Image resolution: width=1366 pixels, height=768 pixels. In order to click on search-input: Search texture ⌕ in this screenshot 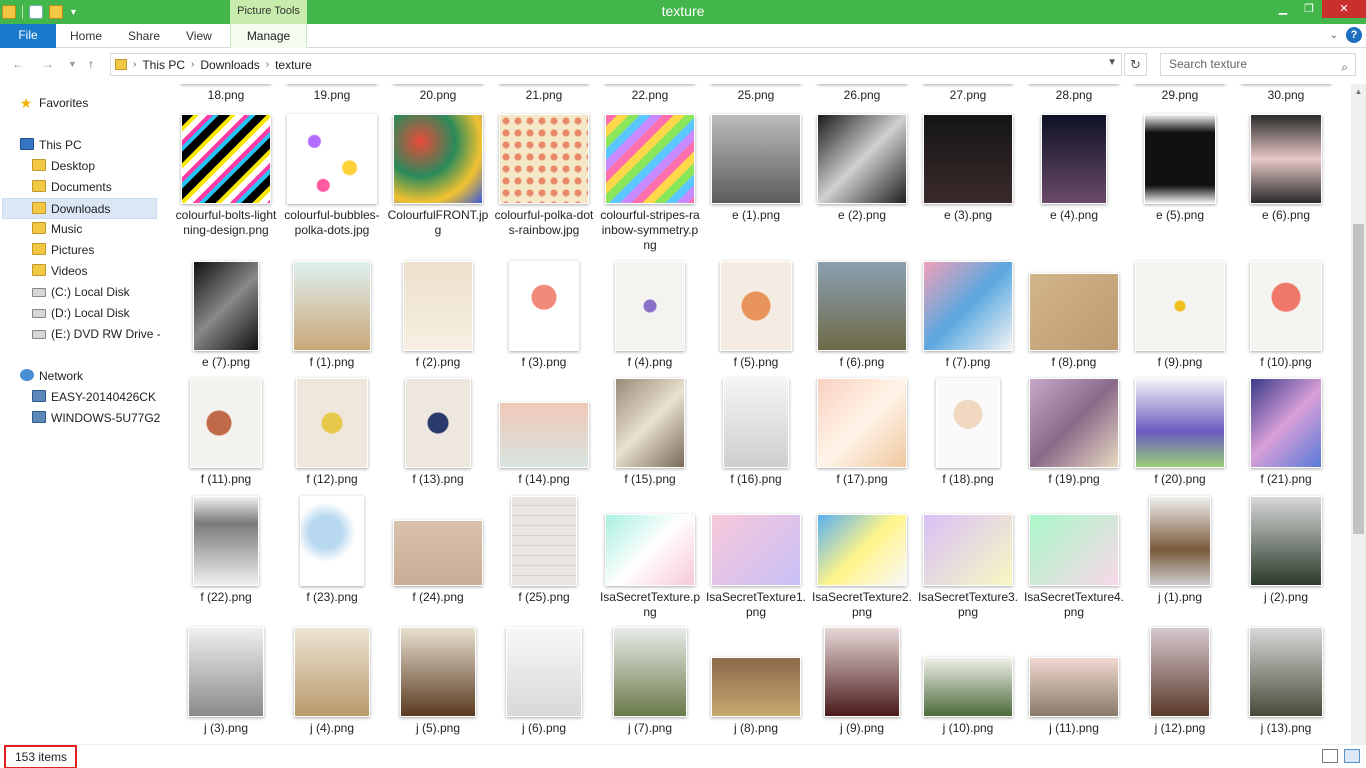, I will do `click(1258, 64)`.